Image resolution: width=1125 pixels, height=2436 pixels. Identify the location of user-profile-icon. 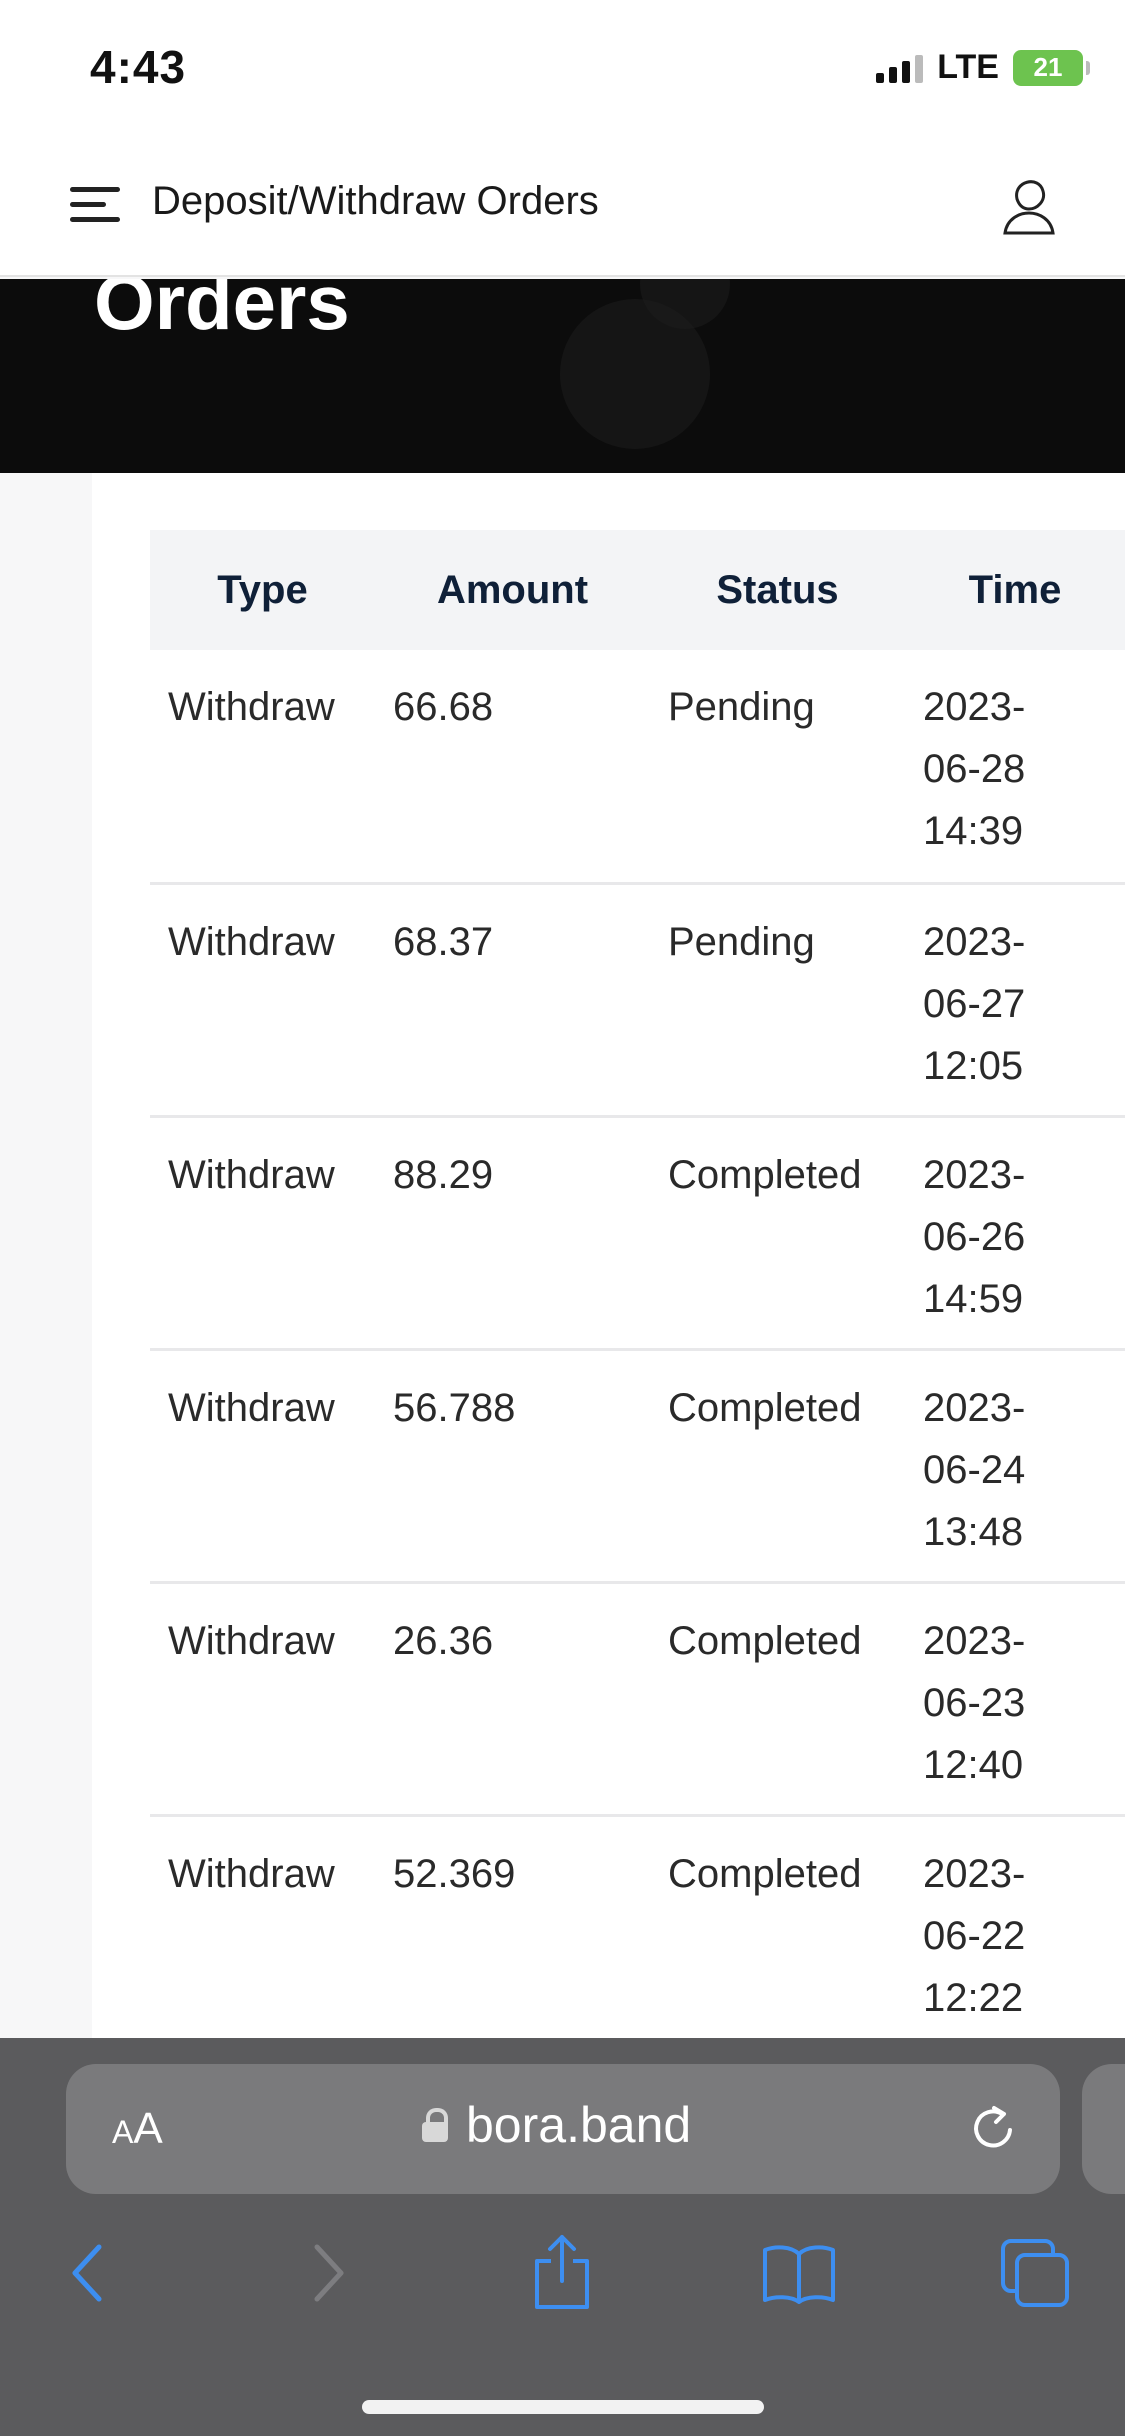
(1029, 206).